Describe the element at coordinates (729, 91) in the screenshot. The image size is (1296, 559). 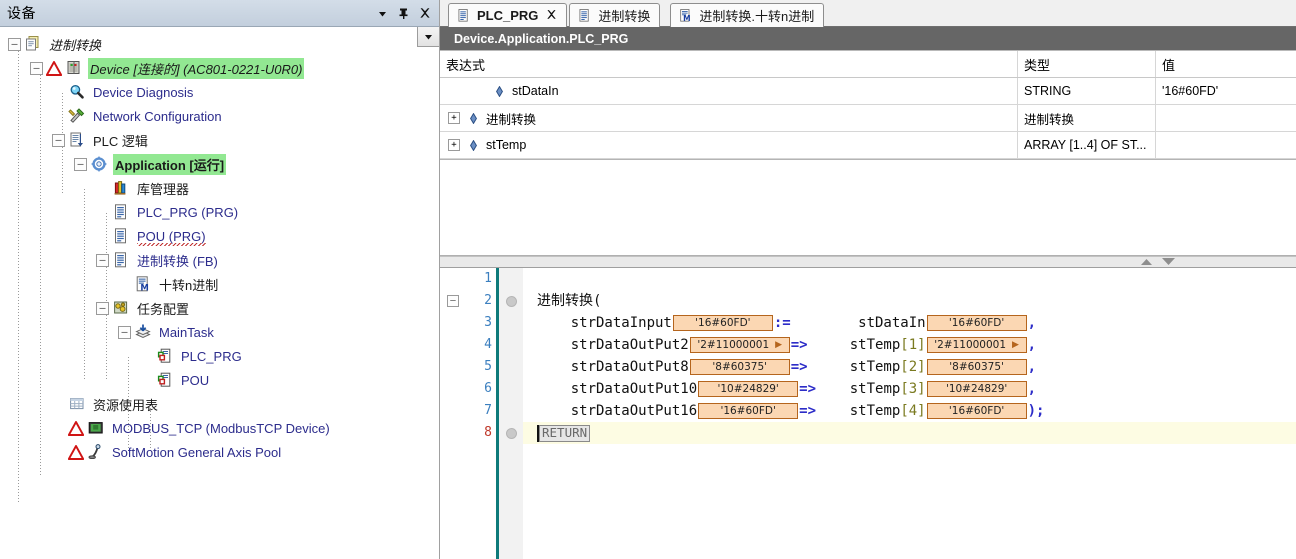
I see `watch-cell-expression: stDataIn` at that location.